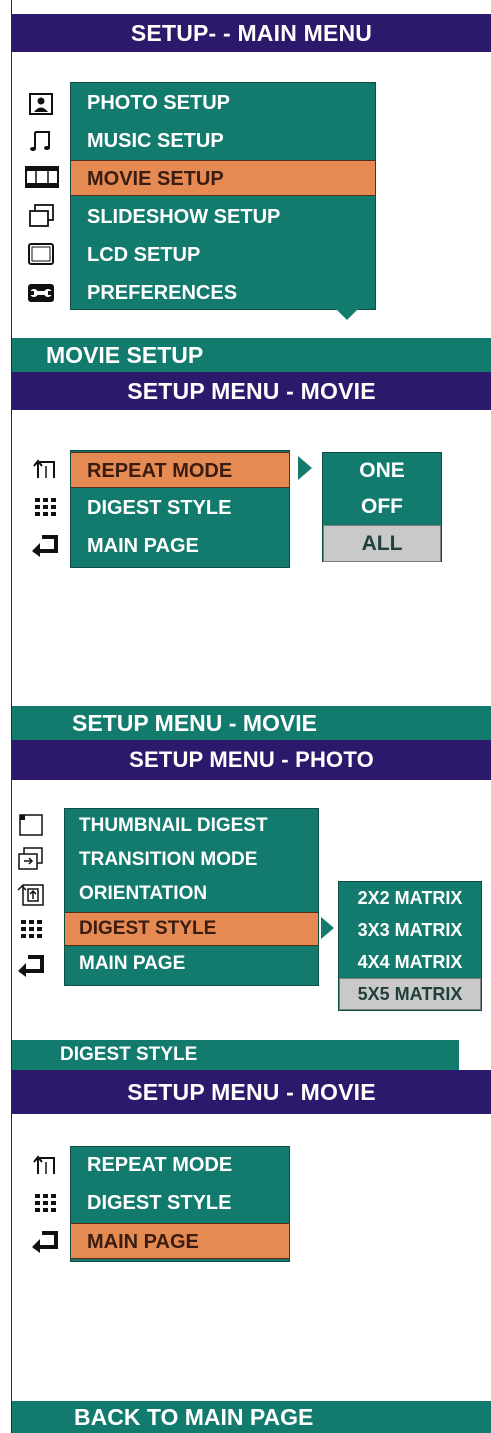 The width and height of the screenshot is (491, 1433). Describe the element at coordinates (31, 894) in the screenshot. I see `orientation-icon` at that location.